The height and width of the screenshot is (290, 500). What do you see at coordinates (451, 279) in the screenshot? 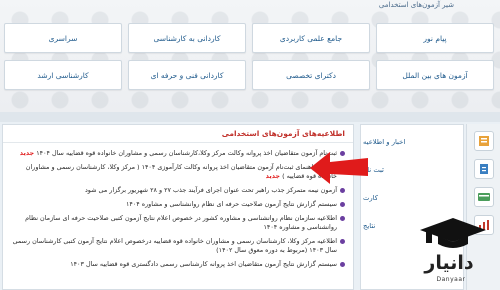
I see `logo-subtitle: Danyaar` at bounding box center [451, 279].